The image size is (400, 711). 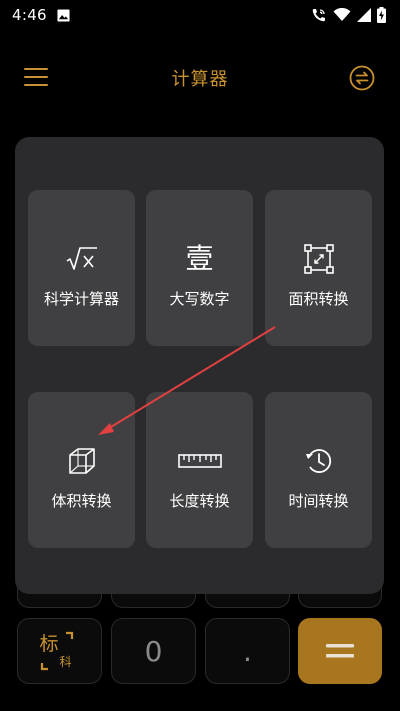 What do you see at coordinates (81, 461) in the screenshot?
I see `cube-icon` at bounding box center [81, 461].